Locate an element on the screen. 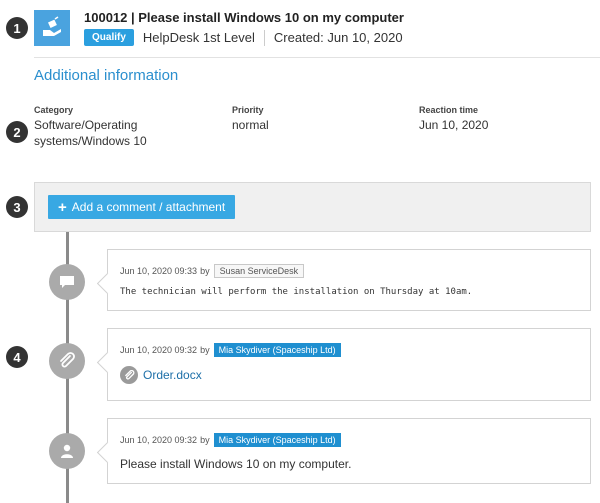  attachment: Order.docx is located at coordinates (161, 375).